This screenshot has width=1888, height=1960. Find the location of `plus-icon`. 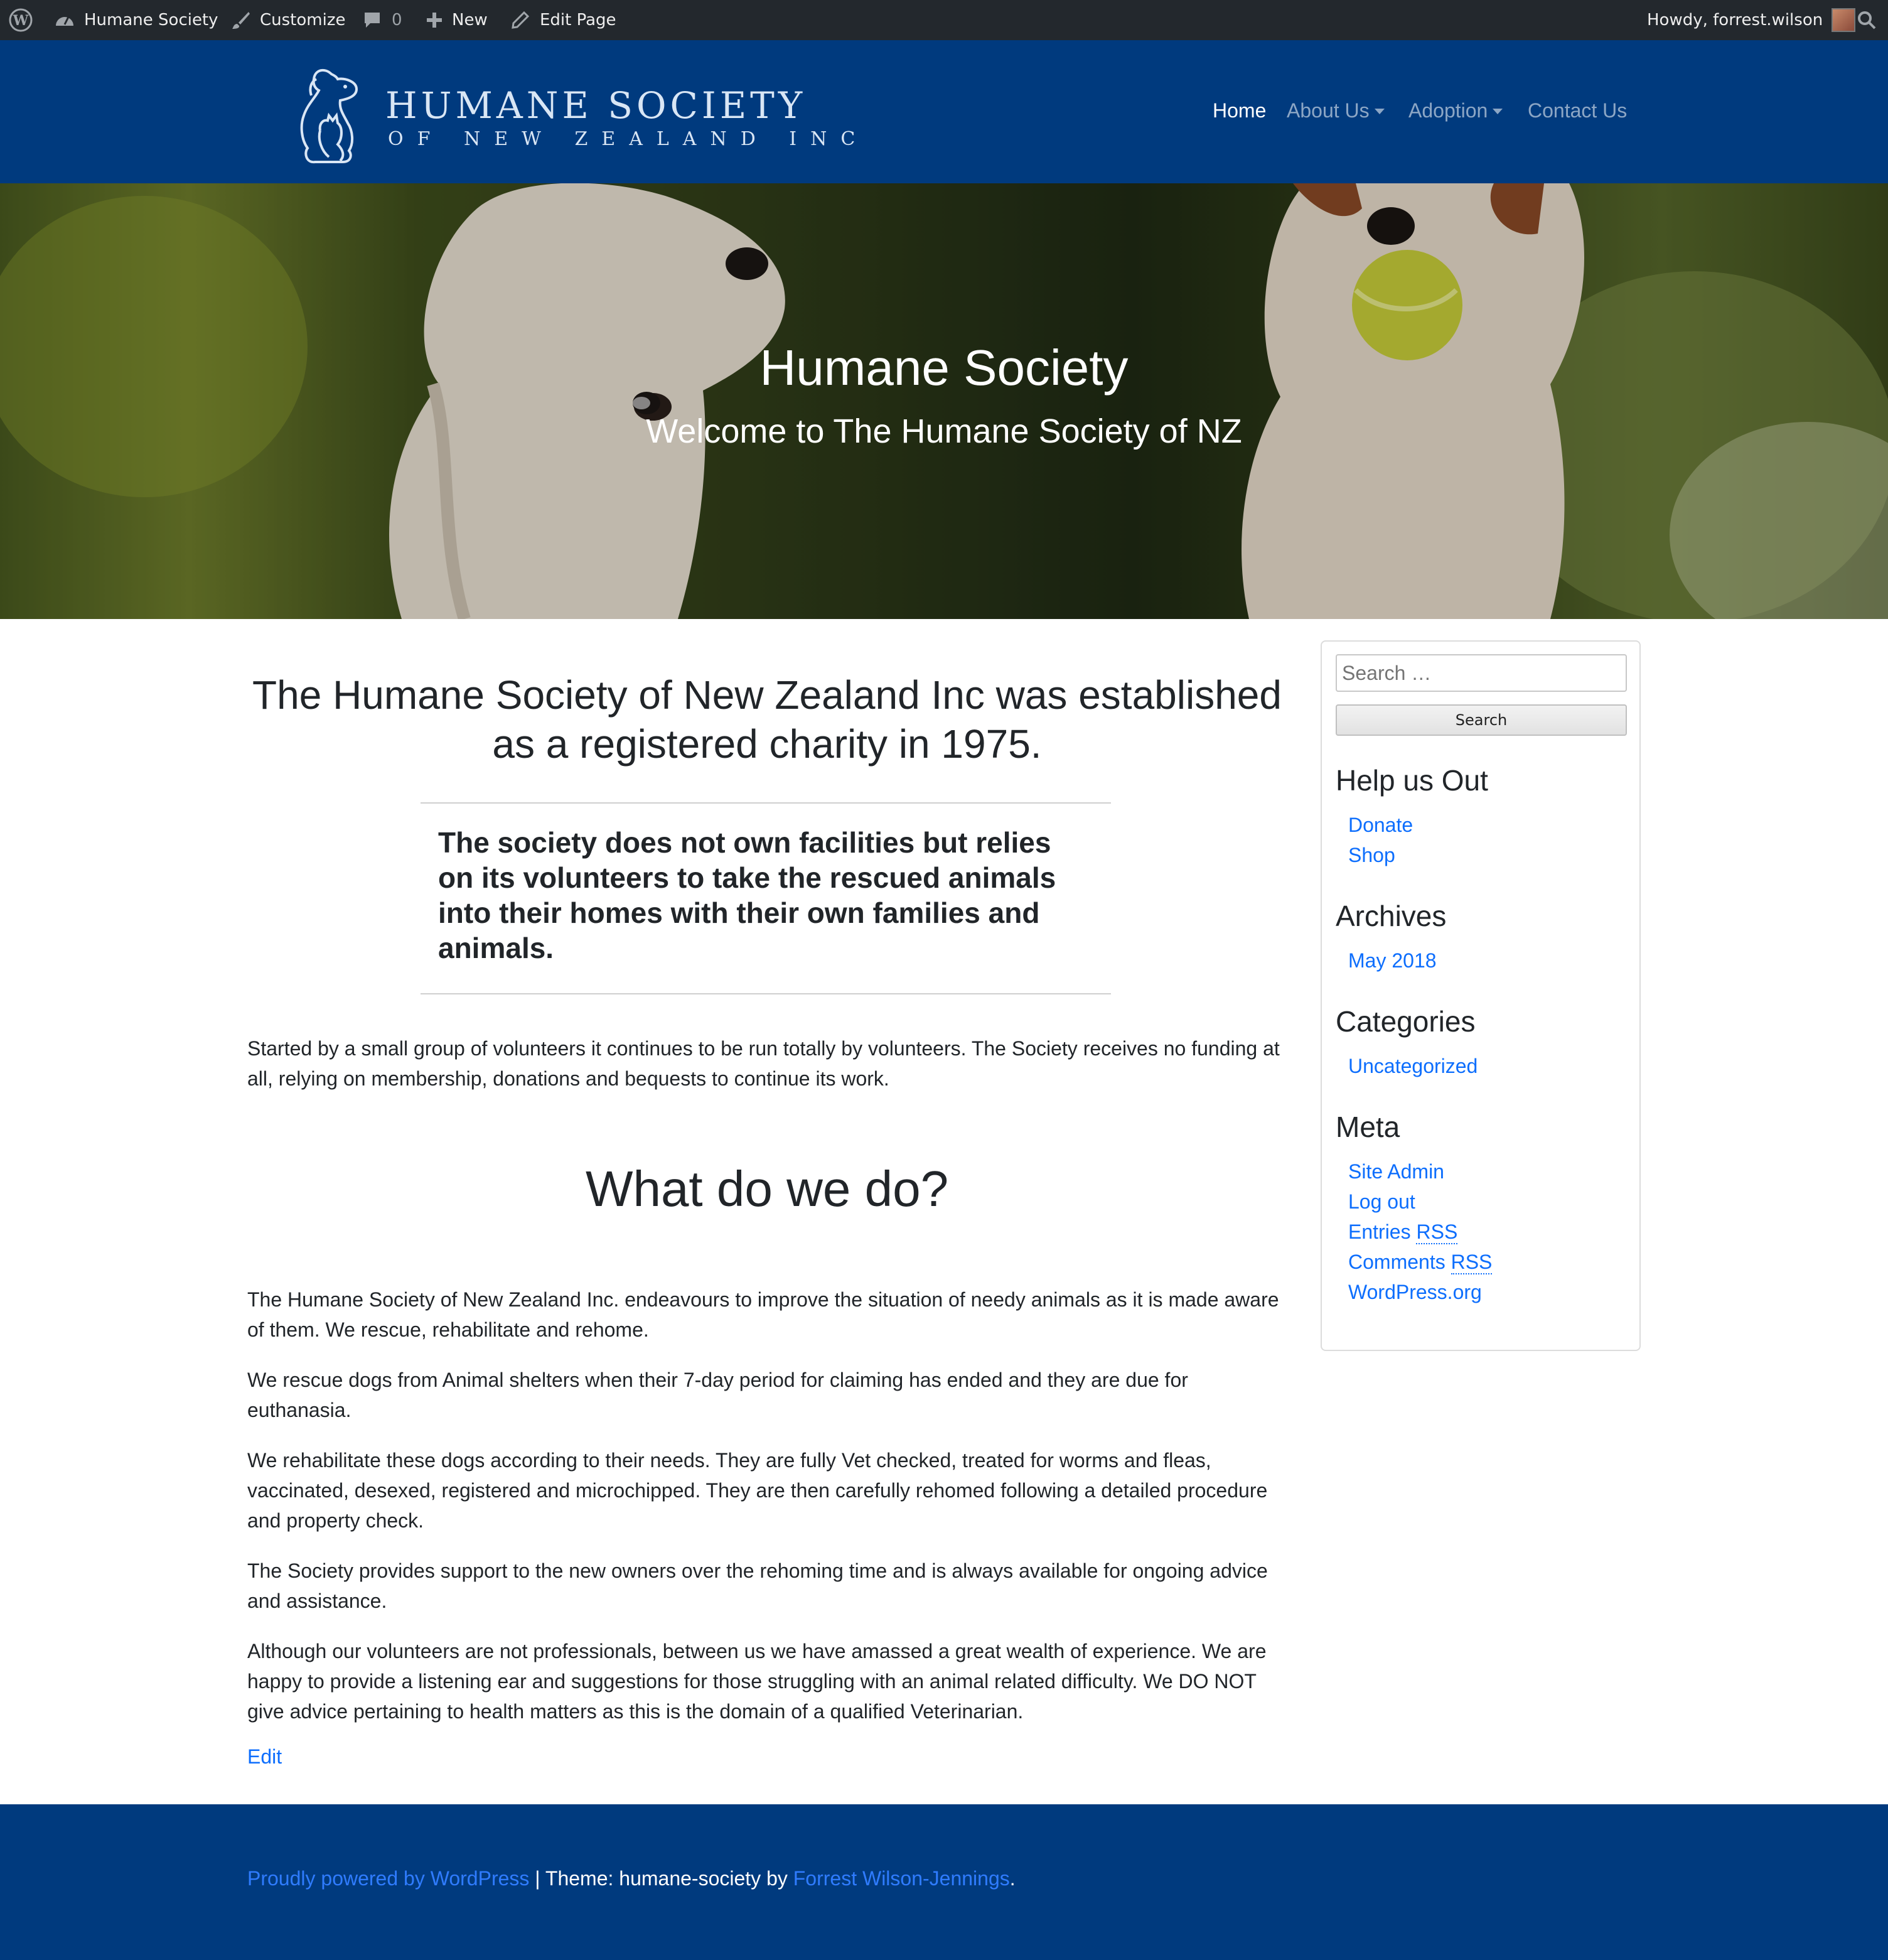

plus-icon is located at coordinates (434, 20).